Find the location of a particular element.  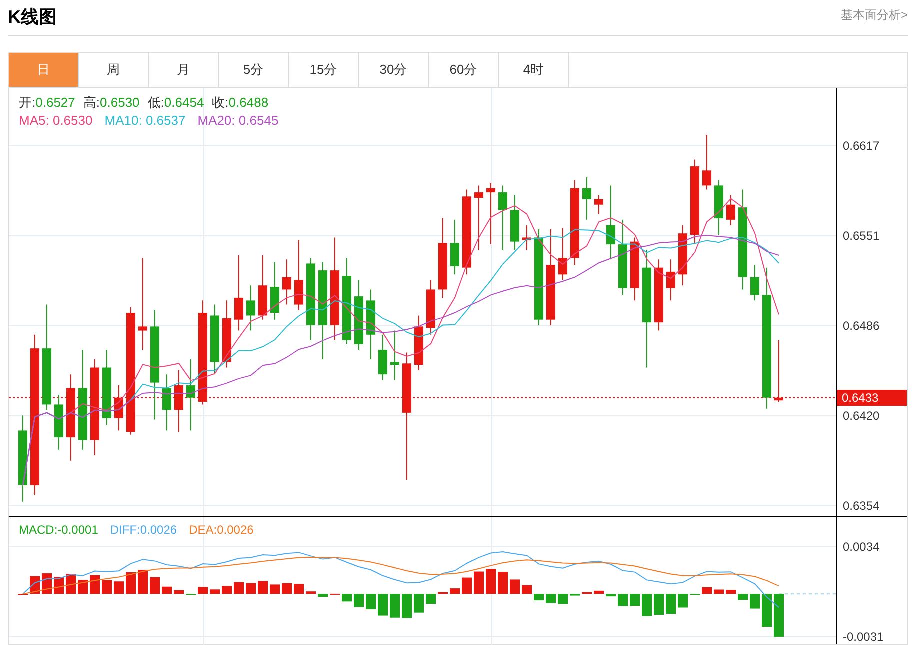

macd-reading: DIFF:0.0026 is located at coordinates (144, 530).